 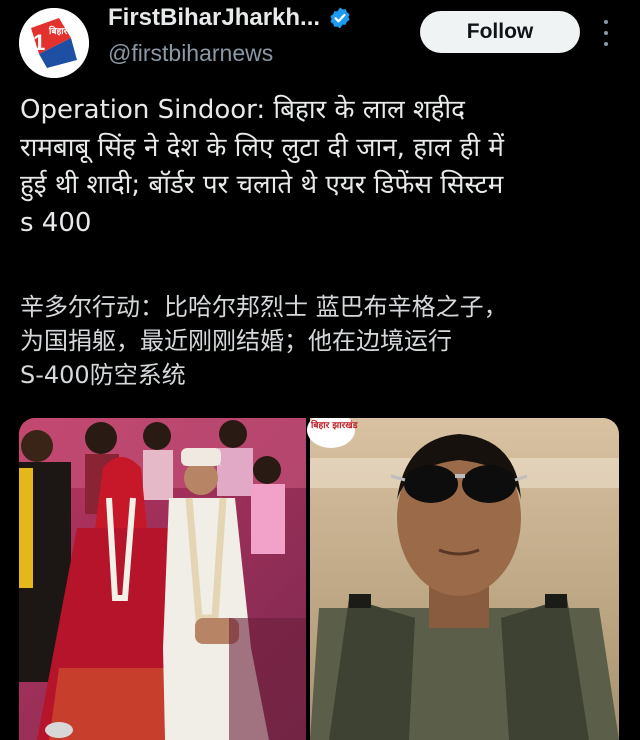 I want to click on more-vertical-icon, so click(x=606, y=33).